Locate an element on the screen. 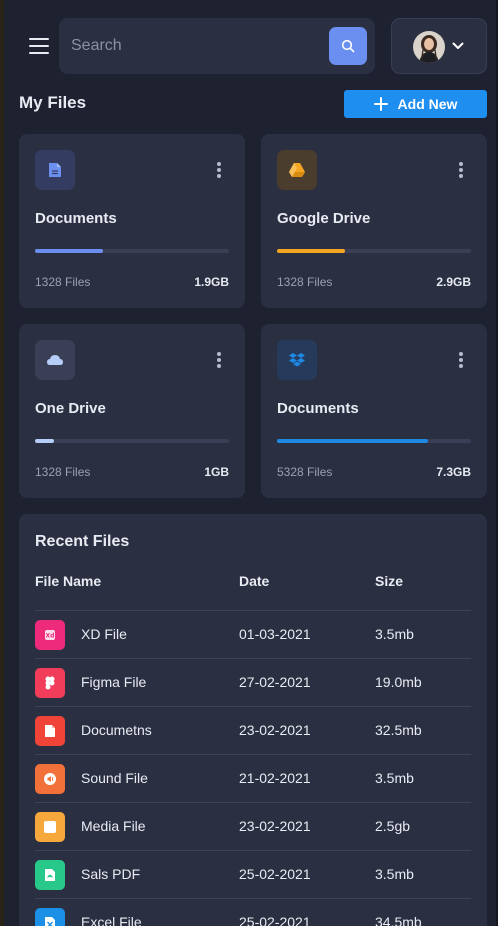  storage-size: 2.9GB is located at coordinates (453, 282).